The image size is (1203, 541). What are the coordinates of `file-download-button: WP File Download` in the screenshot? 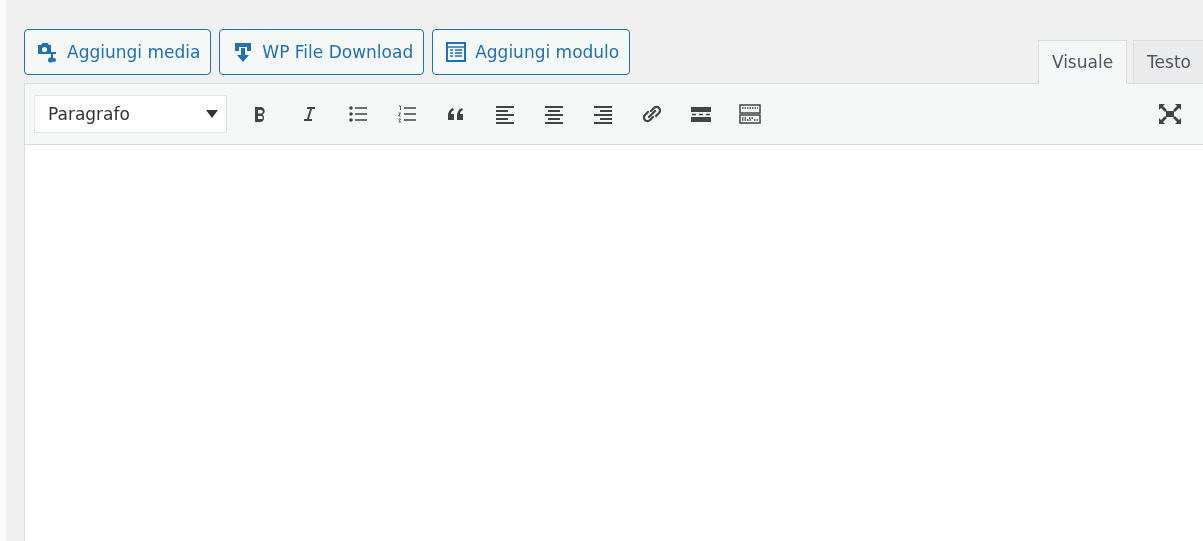 It's located at (322, 52).